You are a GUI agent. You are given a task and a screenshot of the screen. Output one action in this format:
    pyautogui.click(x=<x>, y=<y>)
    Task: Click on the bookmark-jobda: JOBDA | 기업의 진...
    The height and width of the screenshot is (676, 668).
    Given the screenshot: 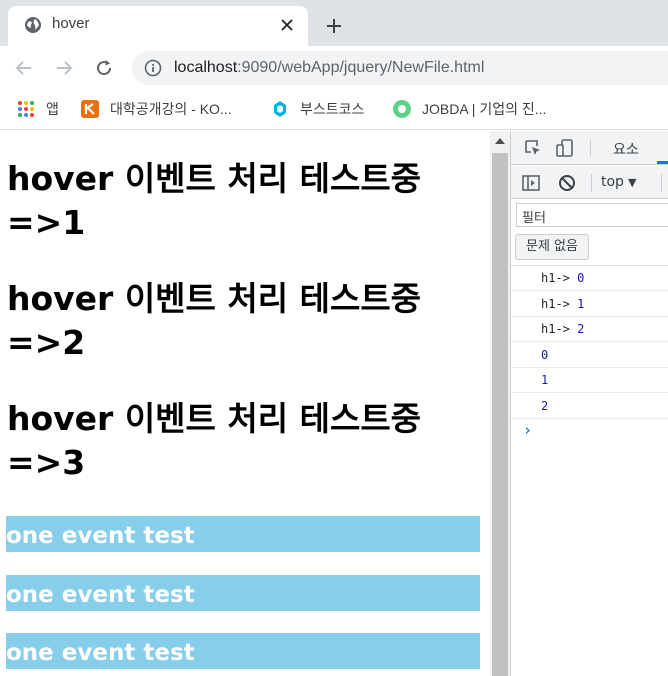 What is the action you would take?
    pyautogui.click(x=469, y=109)
    